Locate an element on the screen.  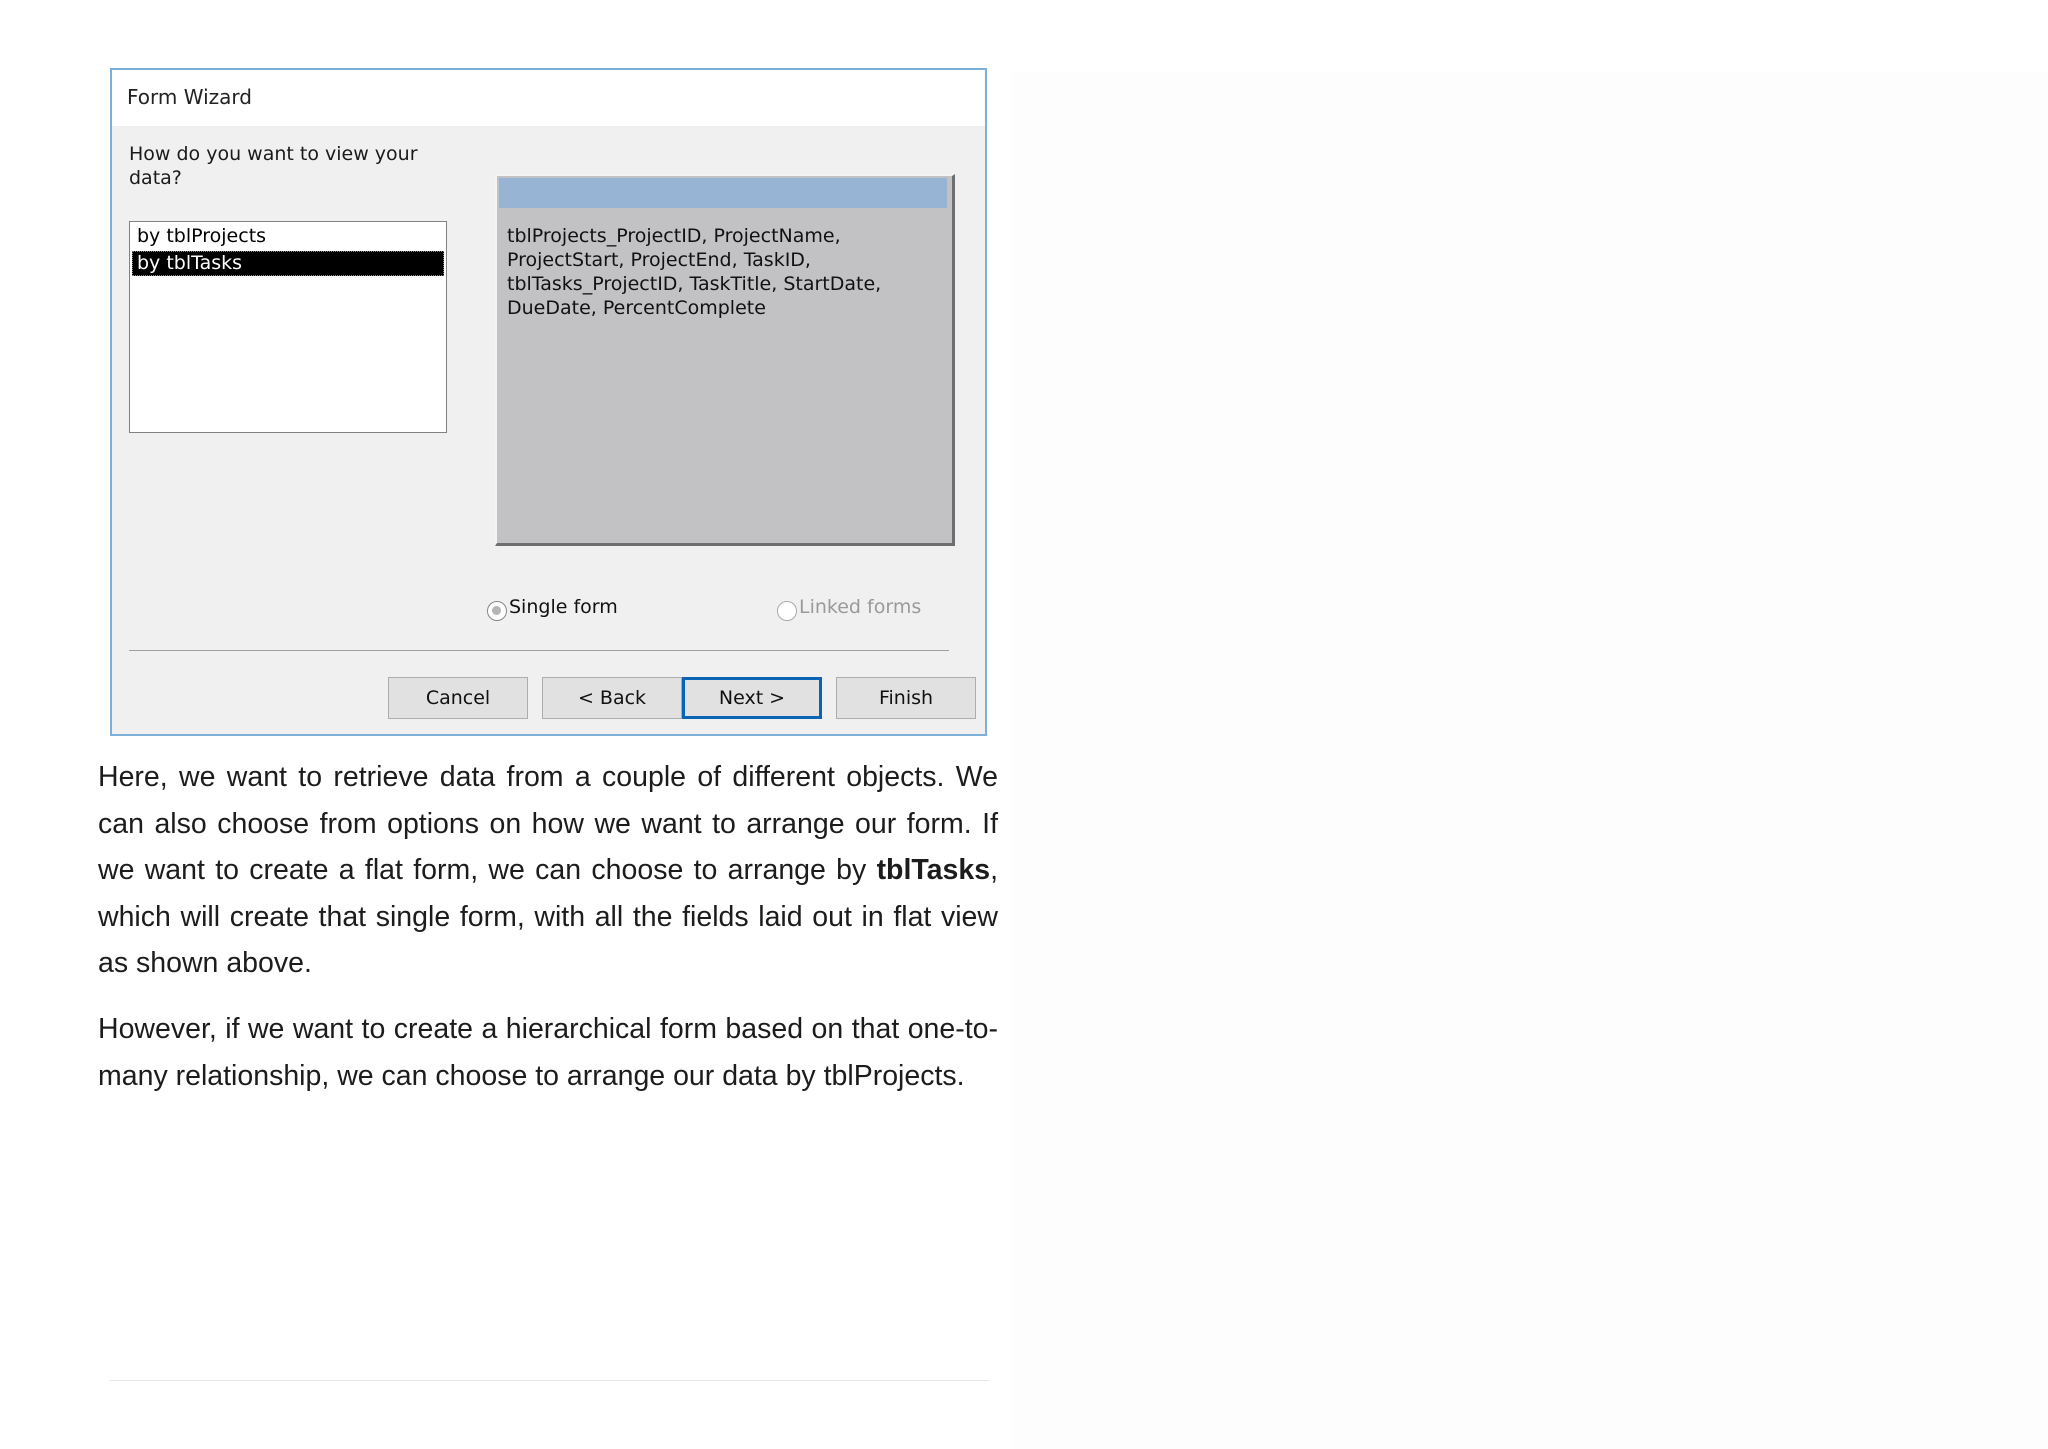
next-button: Next > is located at coordinates (752, 698).